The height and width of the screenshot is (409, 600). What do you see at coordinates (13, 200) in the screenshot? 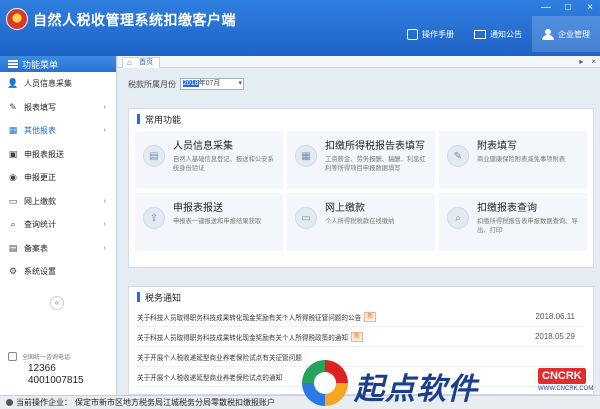
I see `pay-icon: ▭` at bounding box center [13, 200].